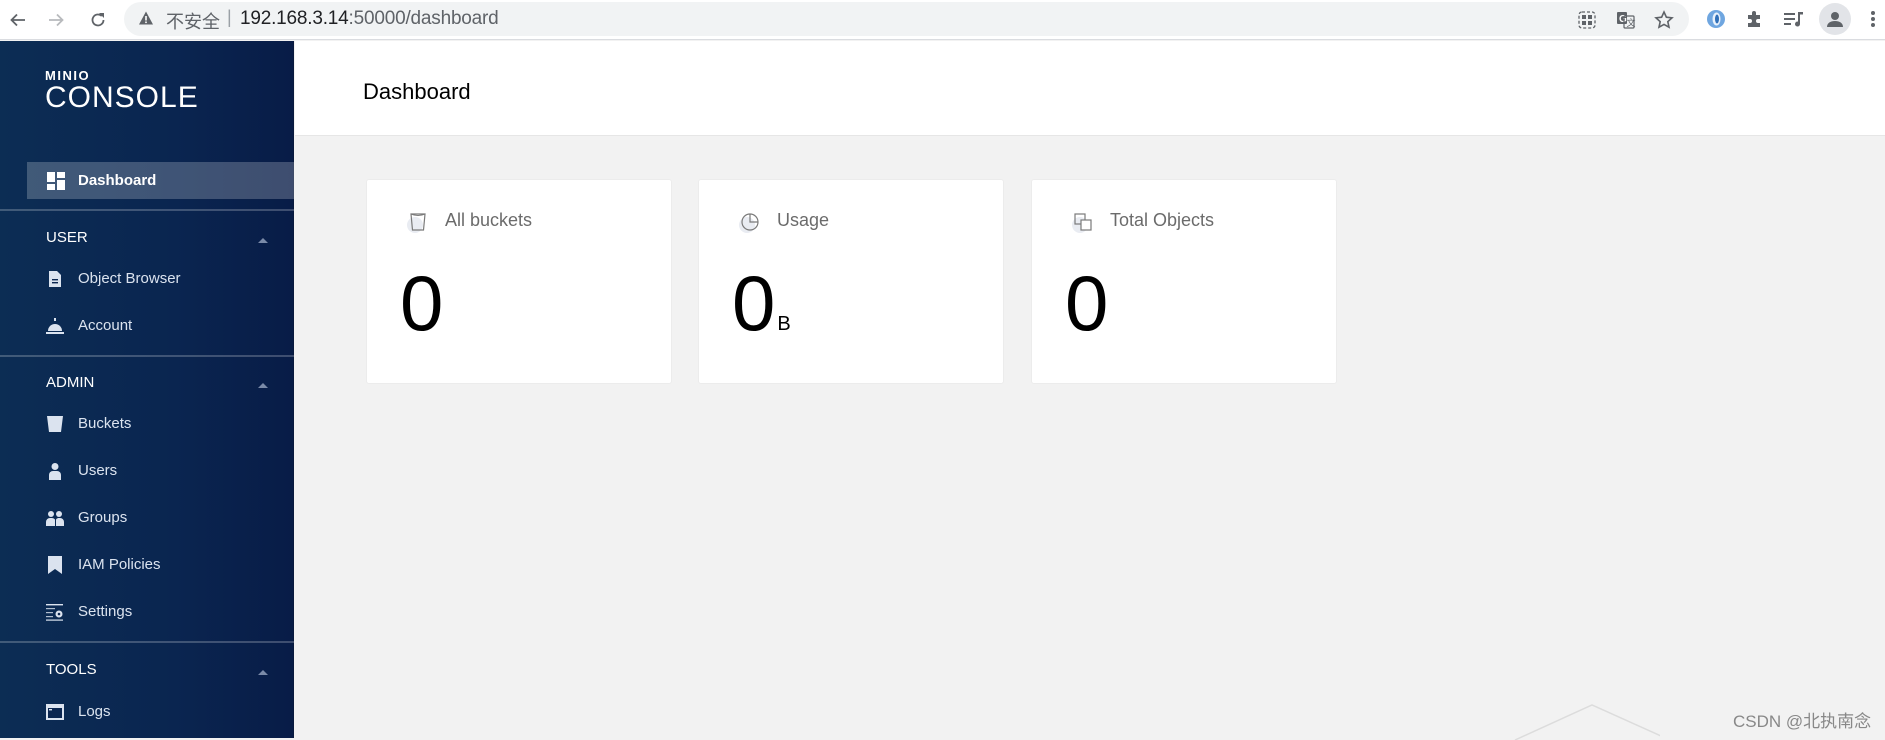 This screenshot has width=1885, height=740. Describe the element at coordinates (147, 326) in the screenshot. I see `sidebar-item-account: Account` at that location.